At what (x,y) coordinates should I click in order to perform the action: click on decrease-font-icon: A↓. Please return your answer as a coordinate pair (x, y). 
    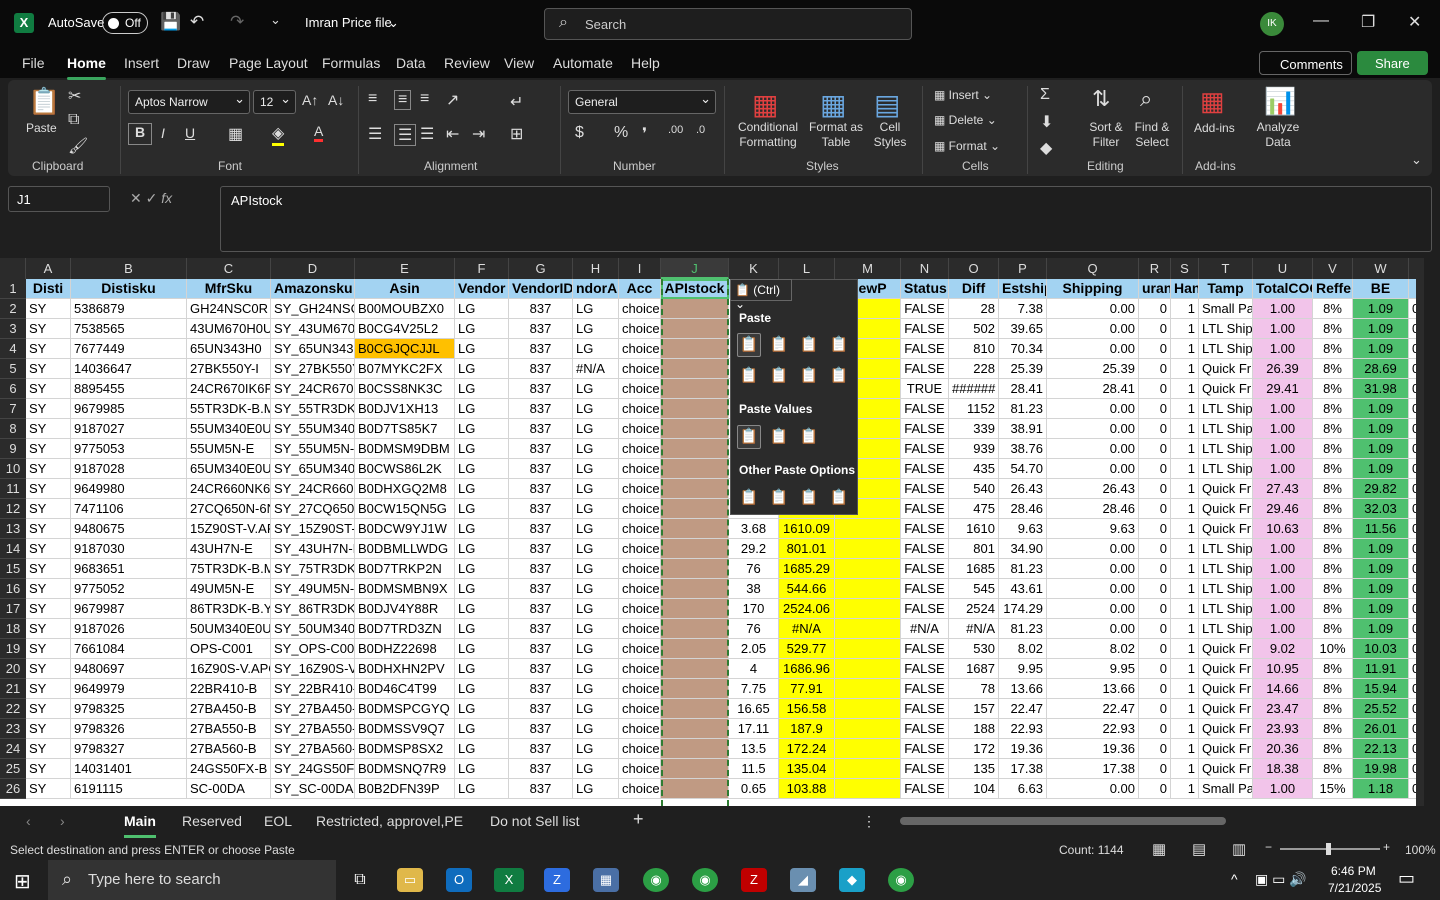
    Looking at the image, I should click on (336, 100).